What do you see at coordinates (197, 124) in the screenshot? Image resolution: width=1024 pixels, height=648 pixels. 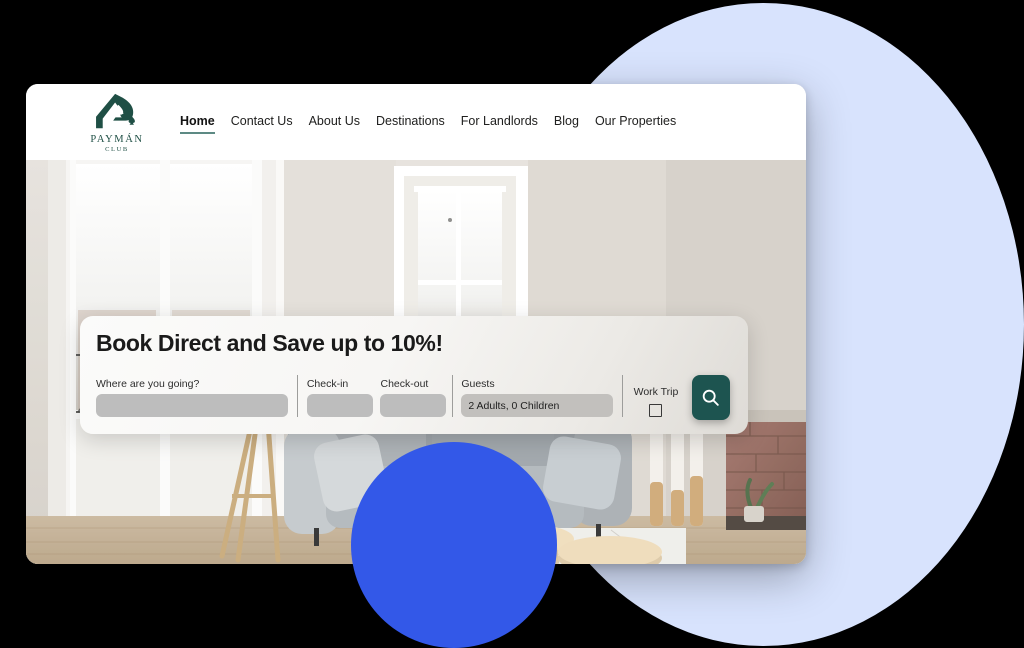 I see `nav-item-home: Home` at bounding box center [197, 124].